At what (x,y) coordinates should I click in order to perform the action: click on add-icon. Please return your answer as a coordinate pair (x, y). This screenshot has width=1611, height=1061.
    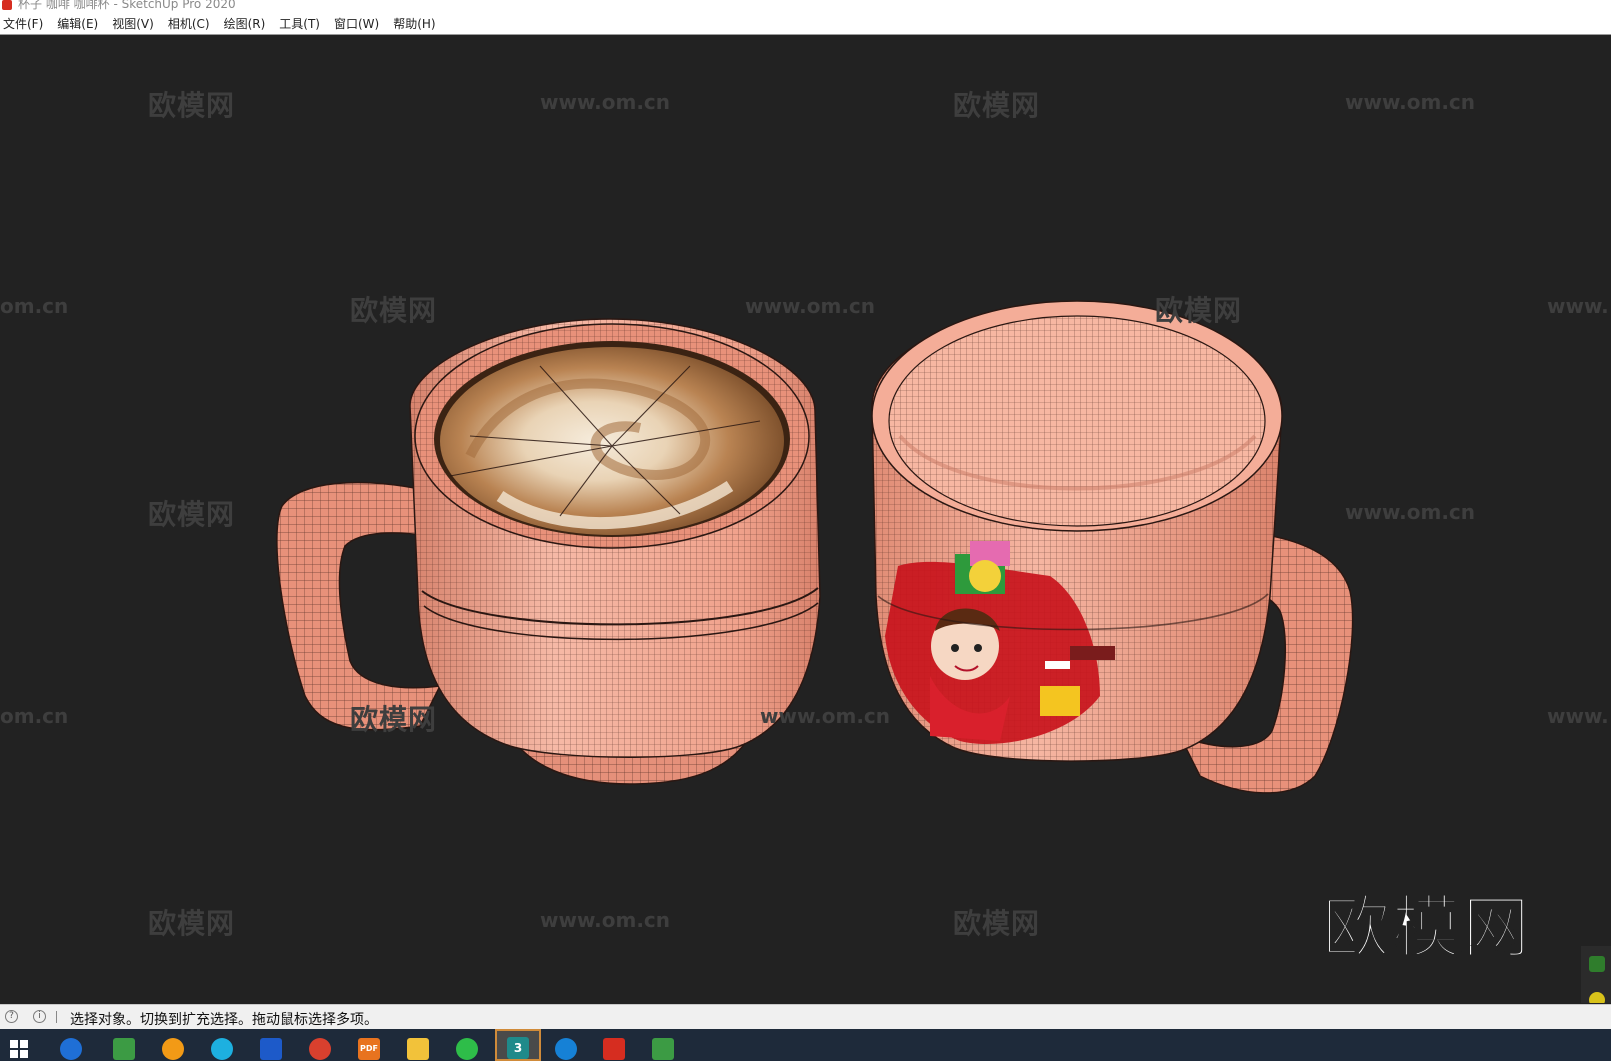
    Looking at the image, I should click on (1597, 997).